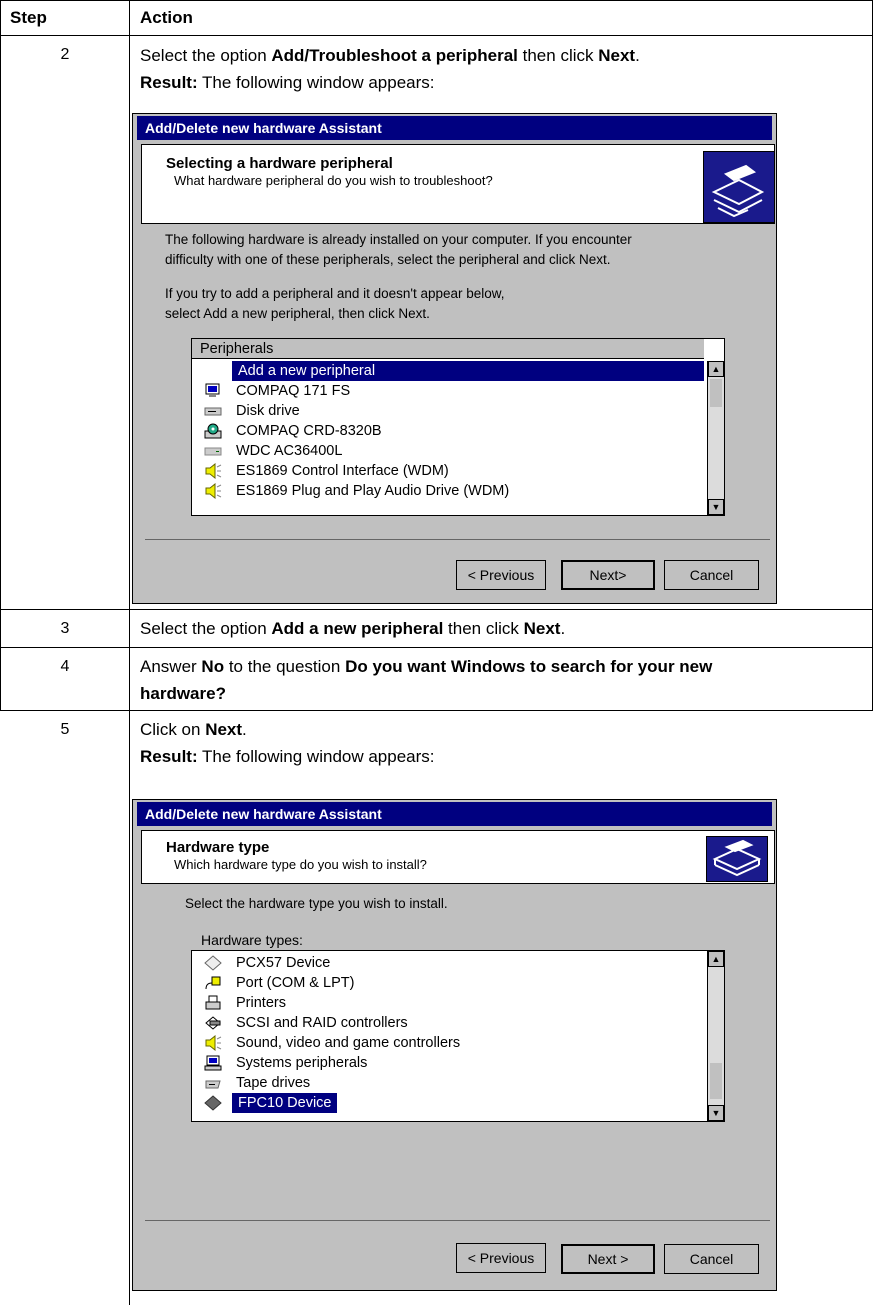  I want to click on hardware-type-icon, so click(737, 859).